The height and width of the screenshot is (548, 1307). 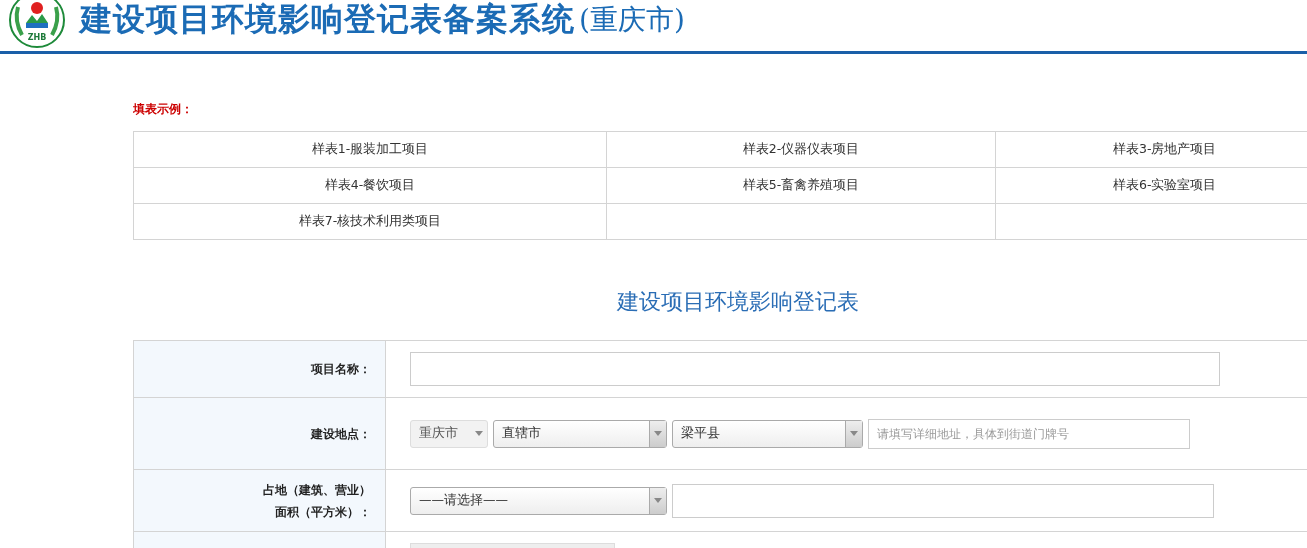 What do you see at coordinates (370, 185) in the screenshot?
I see `sample-link: 样表4-餐饮项目` at bounding box center [370, 185].